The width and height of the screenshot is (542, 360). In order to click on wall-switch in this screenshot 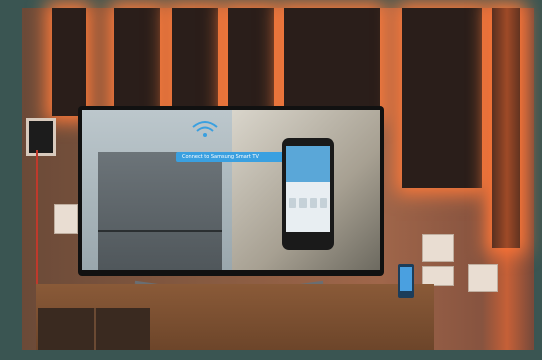, I will do `click(41, 137)`.